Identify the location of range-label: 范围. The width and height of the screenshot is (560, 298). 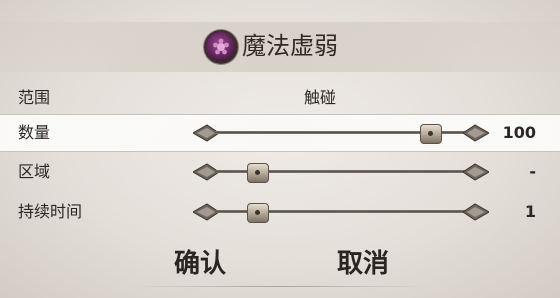
(34, 97).